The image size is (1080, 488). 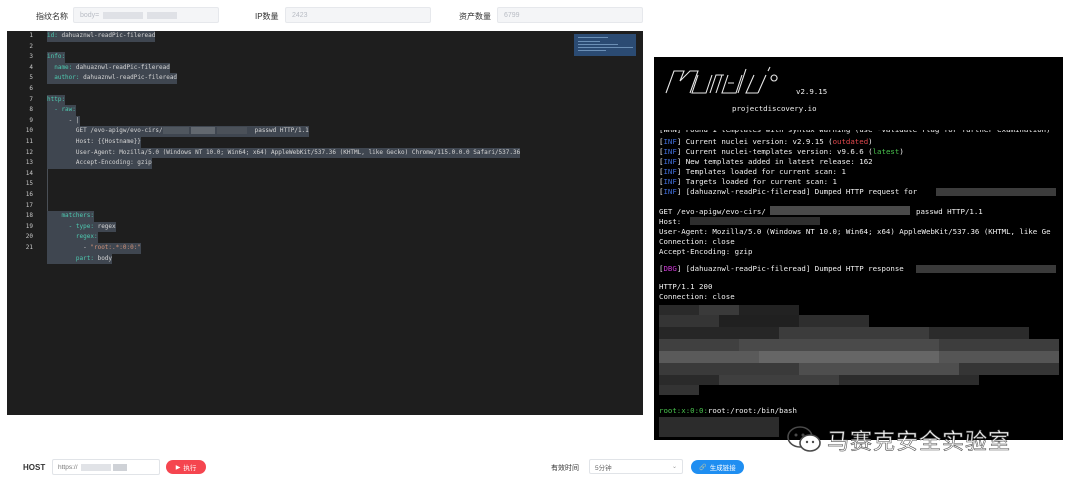 What do you see at coordinates (703, 467) in the screenshot?
I see `link-icon: 🔗` at bounding box center [703, 467].